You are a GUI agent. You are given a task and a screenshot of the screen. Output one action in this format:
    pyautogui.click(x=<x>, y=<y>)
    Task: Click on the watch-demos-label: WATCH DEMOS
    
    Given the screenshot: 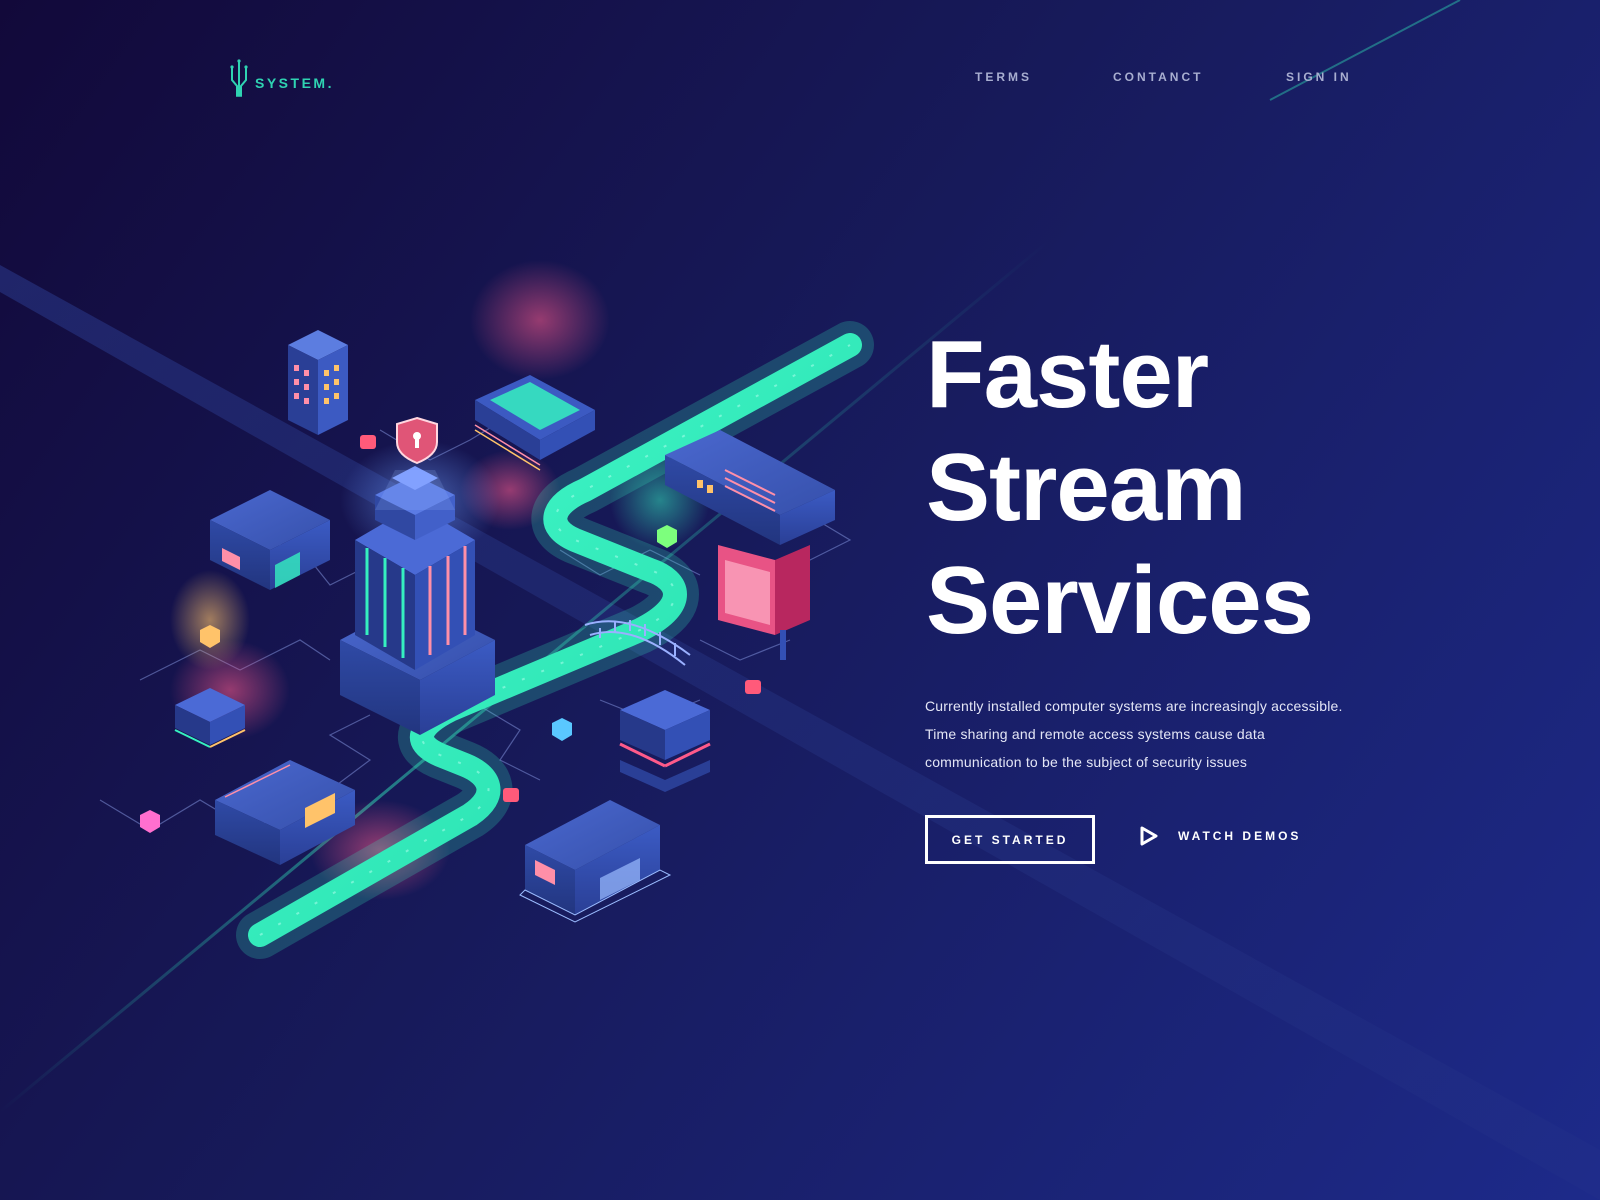 What is the action you would take?
    pyautogui.click(x=1240, y=836)
    